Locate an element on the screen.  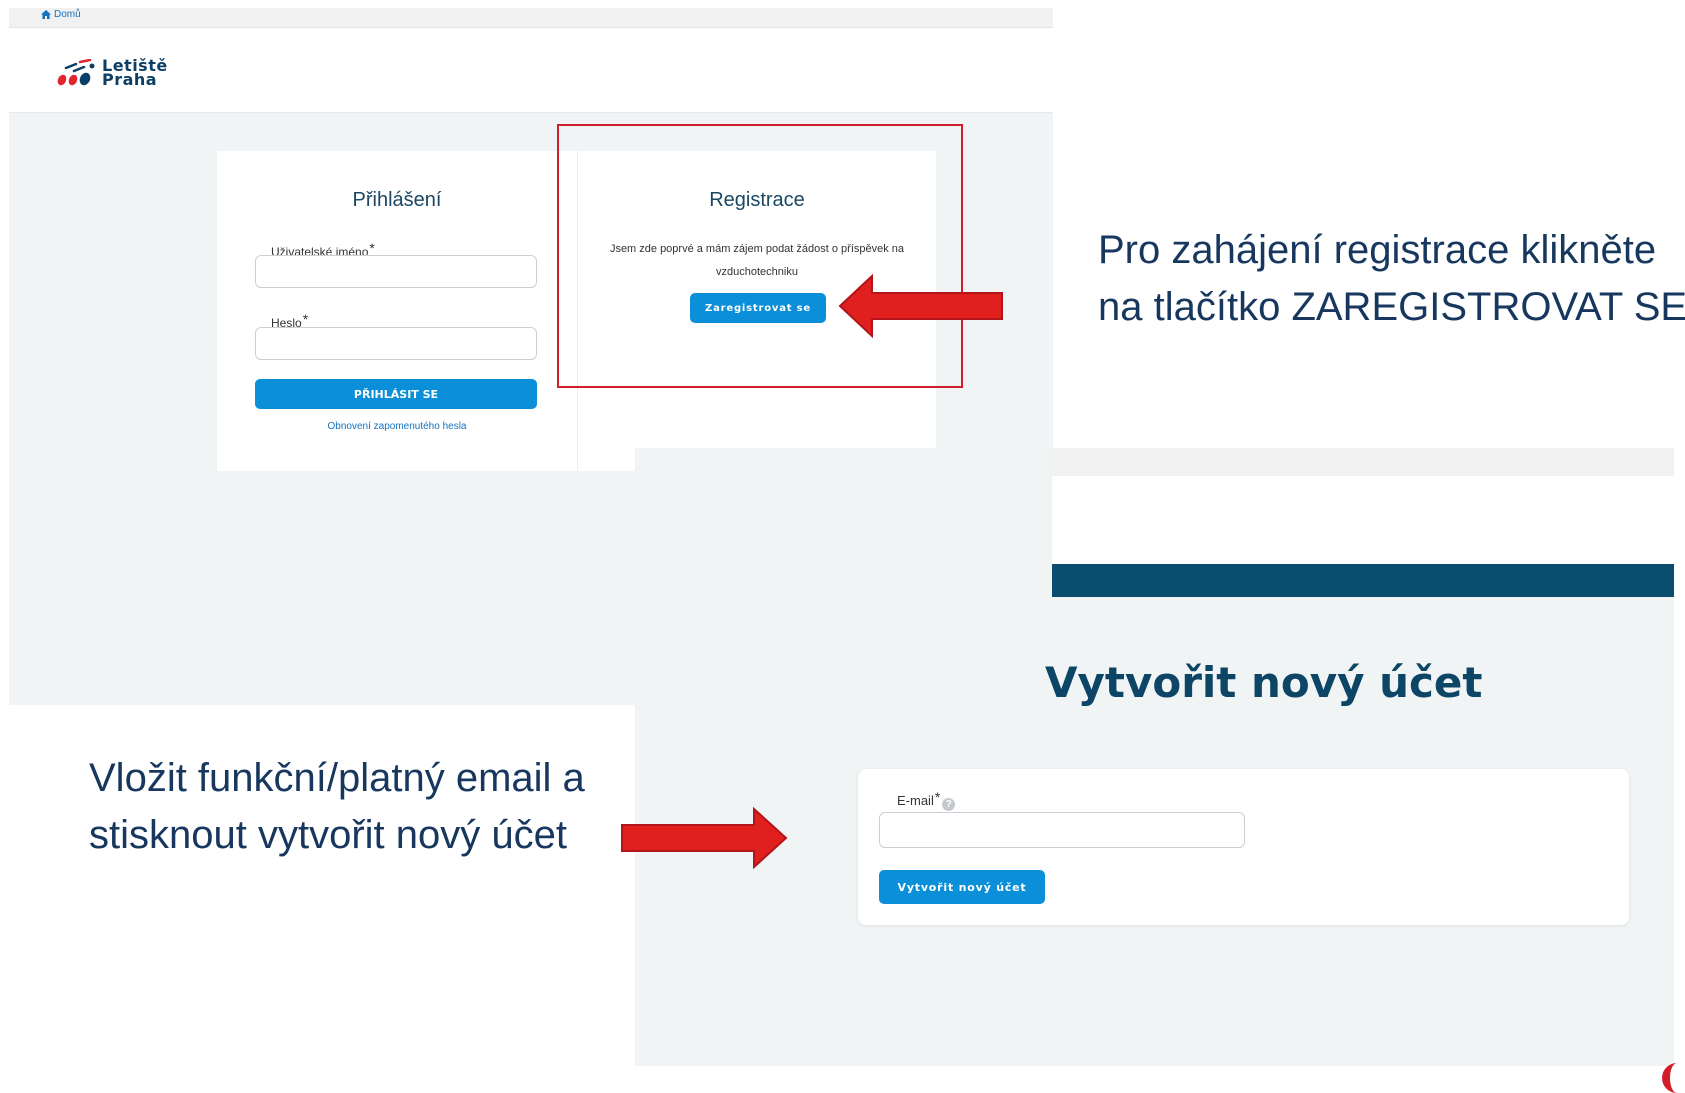
create-account-top-bar is located at coordinates (1363, 462).